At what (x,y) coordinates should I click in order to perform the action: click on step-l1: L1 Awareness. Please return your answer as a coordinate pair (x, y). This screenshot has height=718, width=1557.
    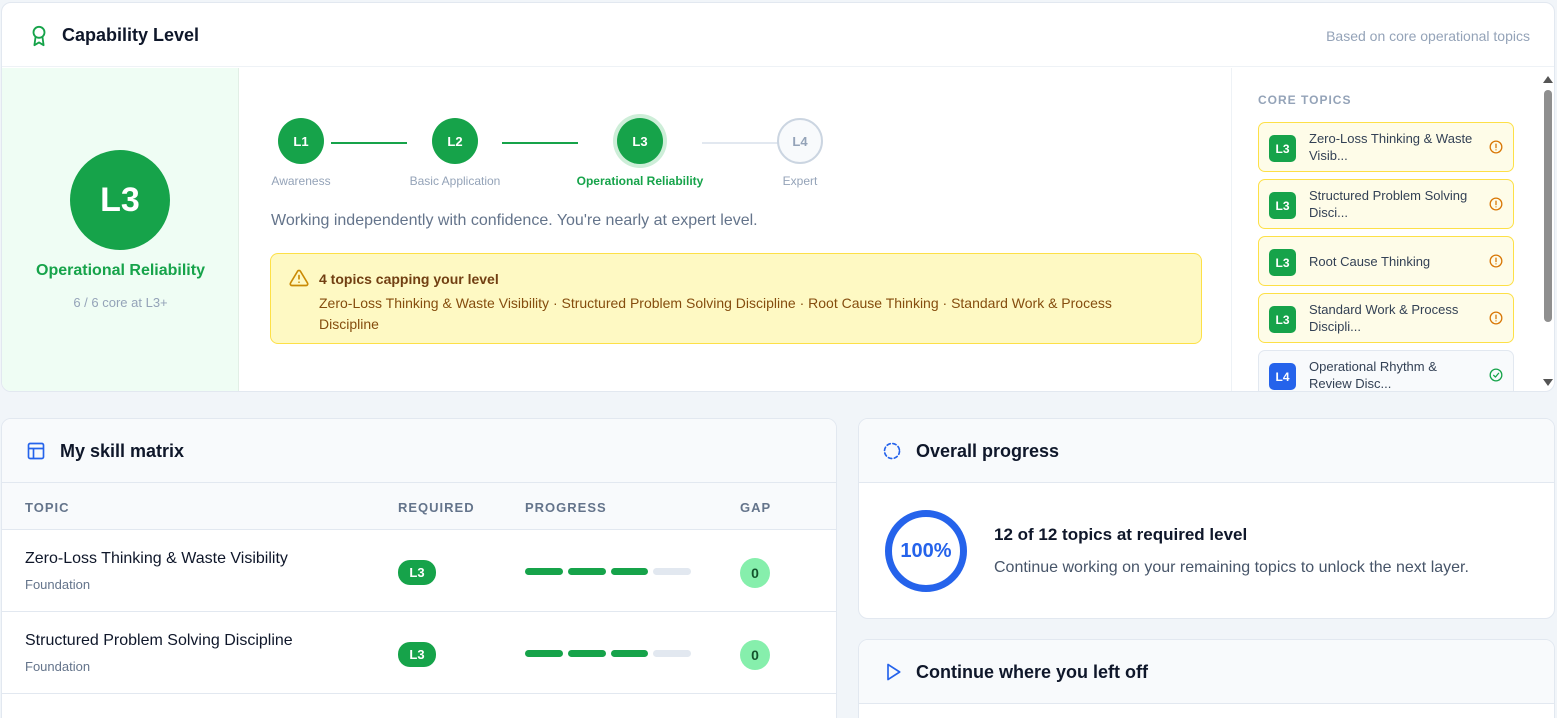
    Looking at the image, I should click on (301, 153).